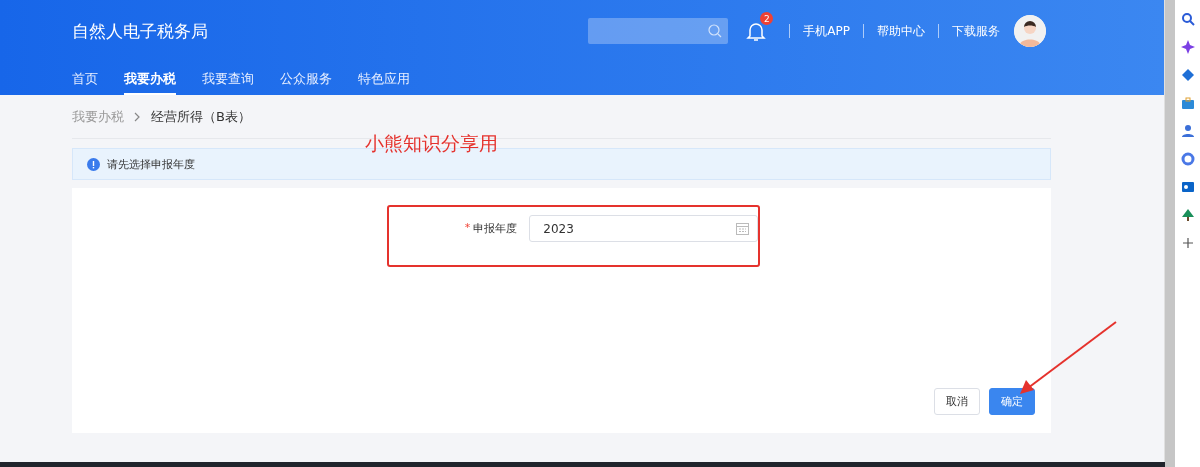 This screenshot has width=1200, height=467. I want to click on cancel-button: 取消, so click(957, 401).